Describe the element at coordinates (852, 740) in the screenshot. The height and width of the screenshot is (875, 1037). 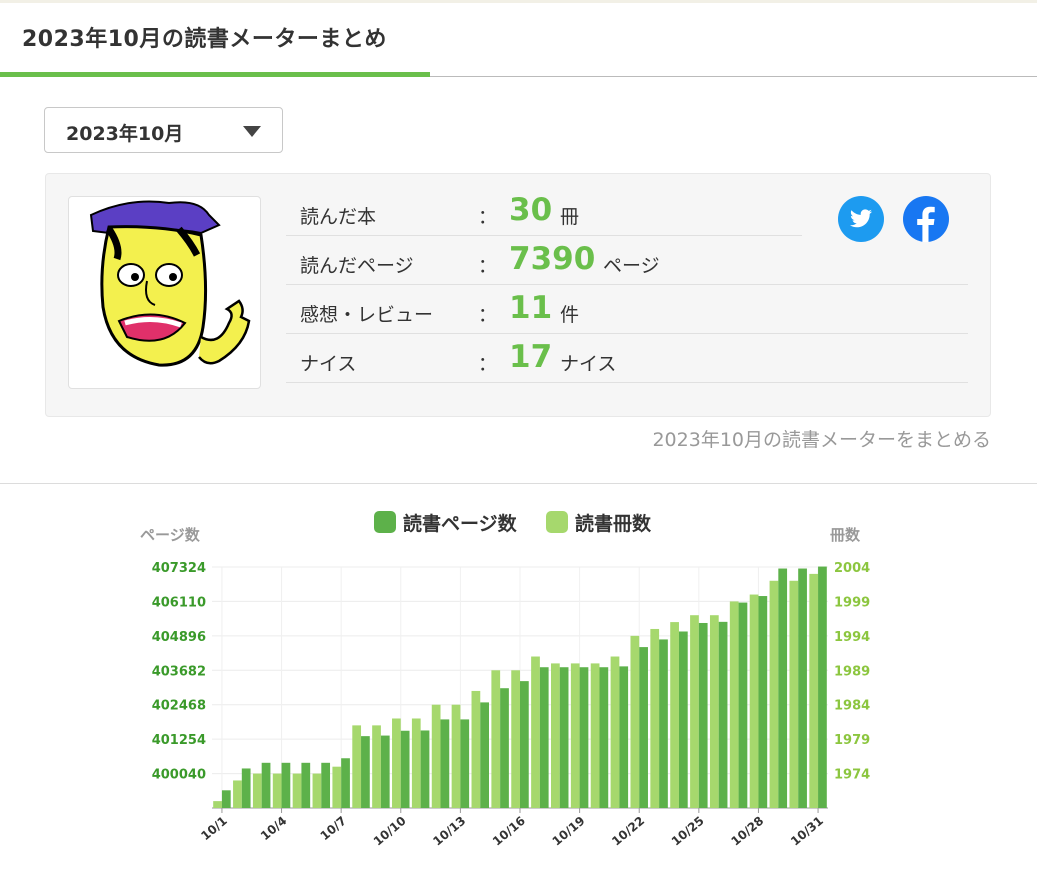
I see `y-right-tick-label: 1979` at that location.